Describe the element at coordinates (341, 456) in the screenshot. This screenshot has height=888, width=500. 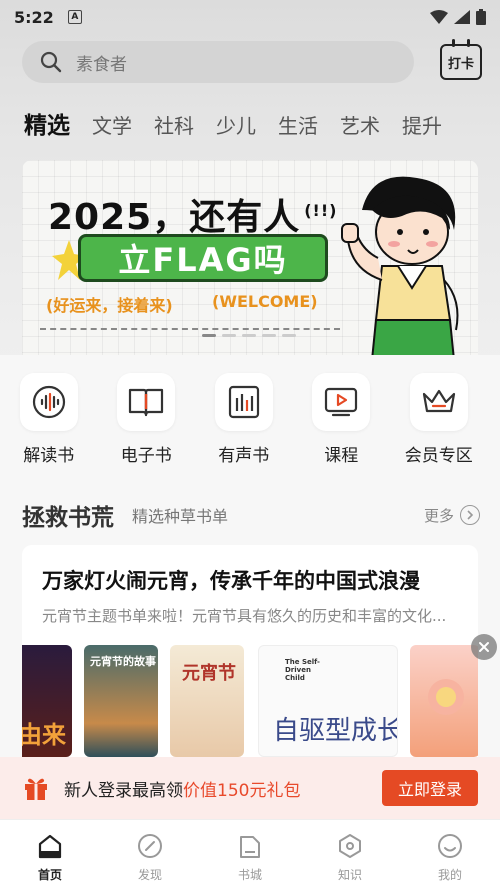
I see `feature-label: 课程` at that location.